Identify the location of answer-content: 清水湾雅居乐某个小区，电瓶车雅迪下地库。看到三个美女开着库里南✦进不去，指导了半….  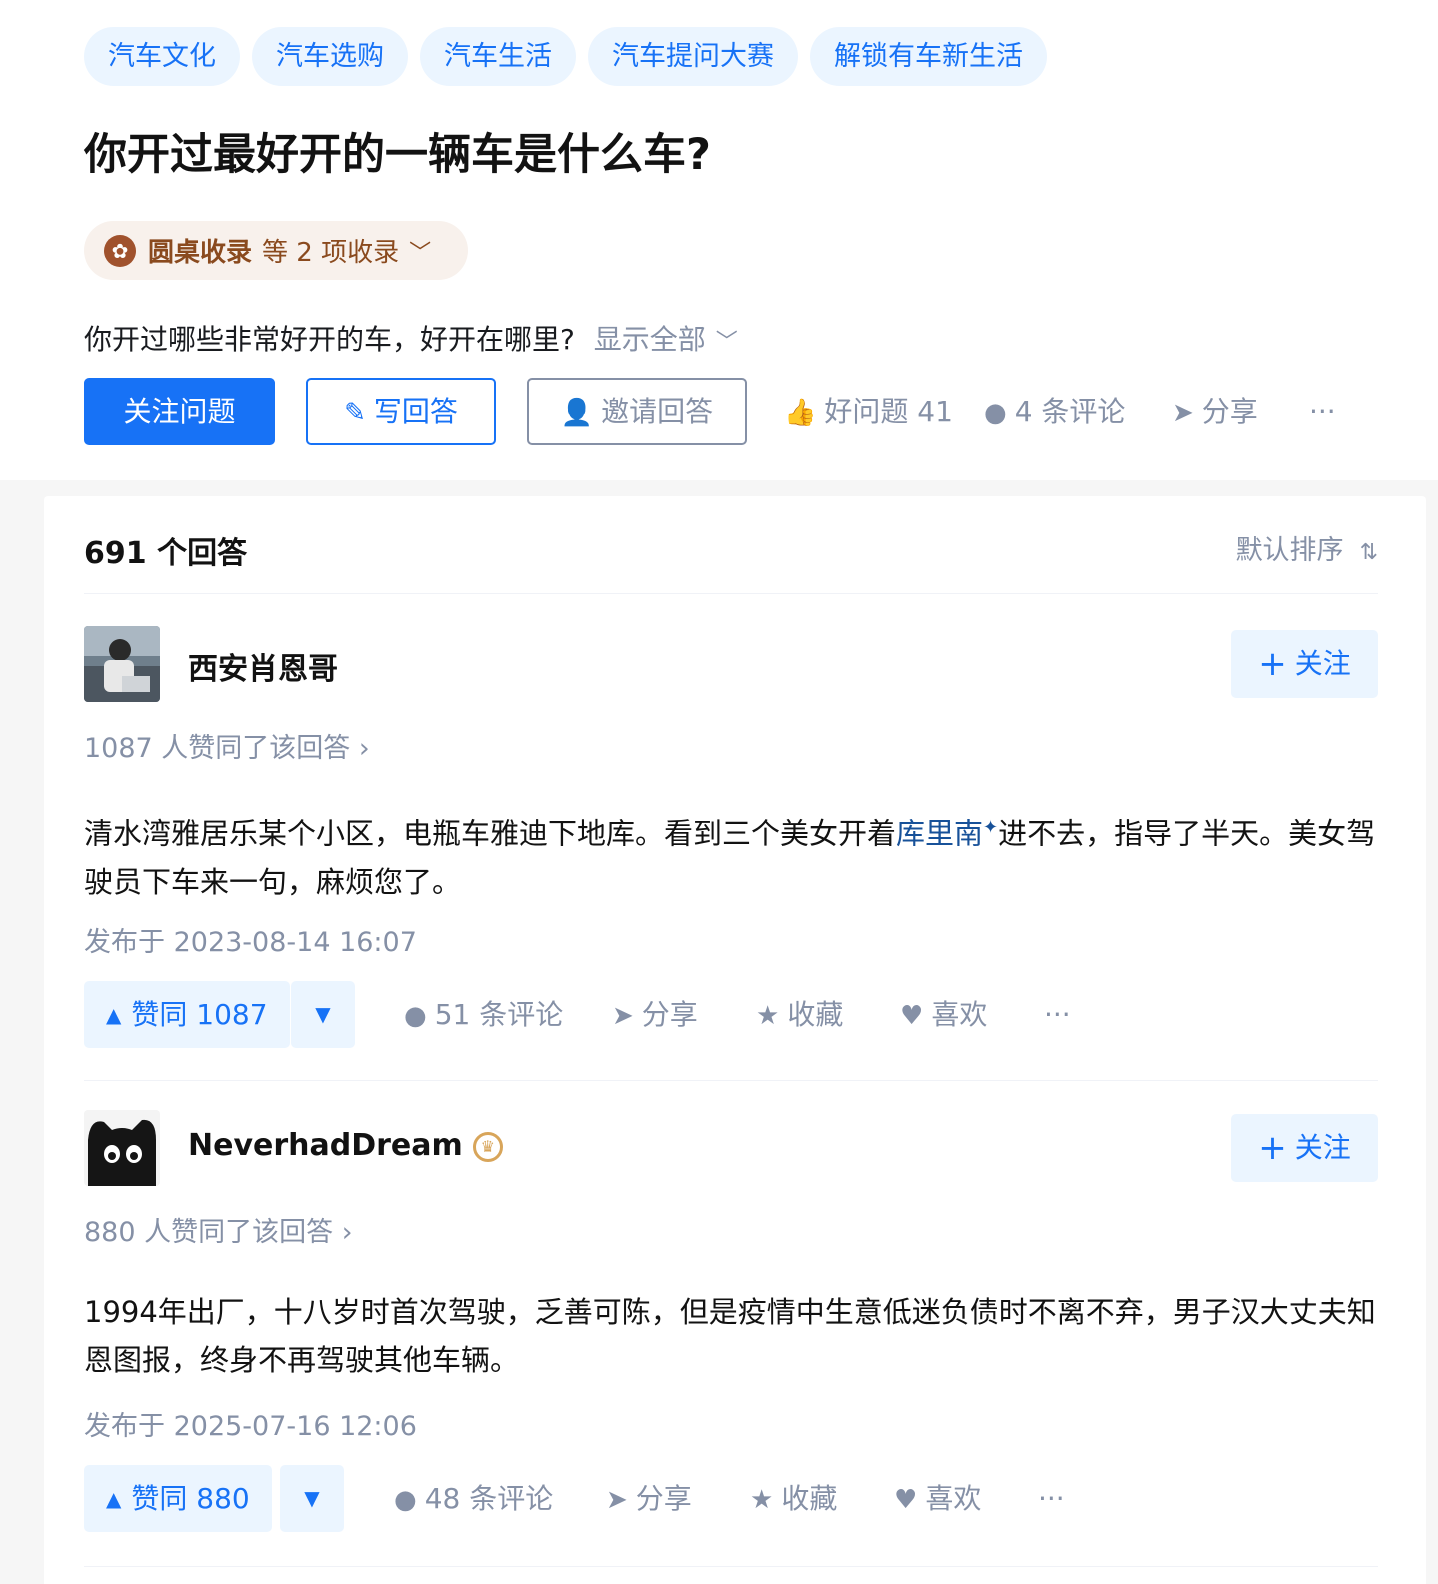
(731, 855).